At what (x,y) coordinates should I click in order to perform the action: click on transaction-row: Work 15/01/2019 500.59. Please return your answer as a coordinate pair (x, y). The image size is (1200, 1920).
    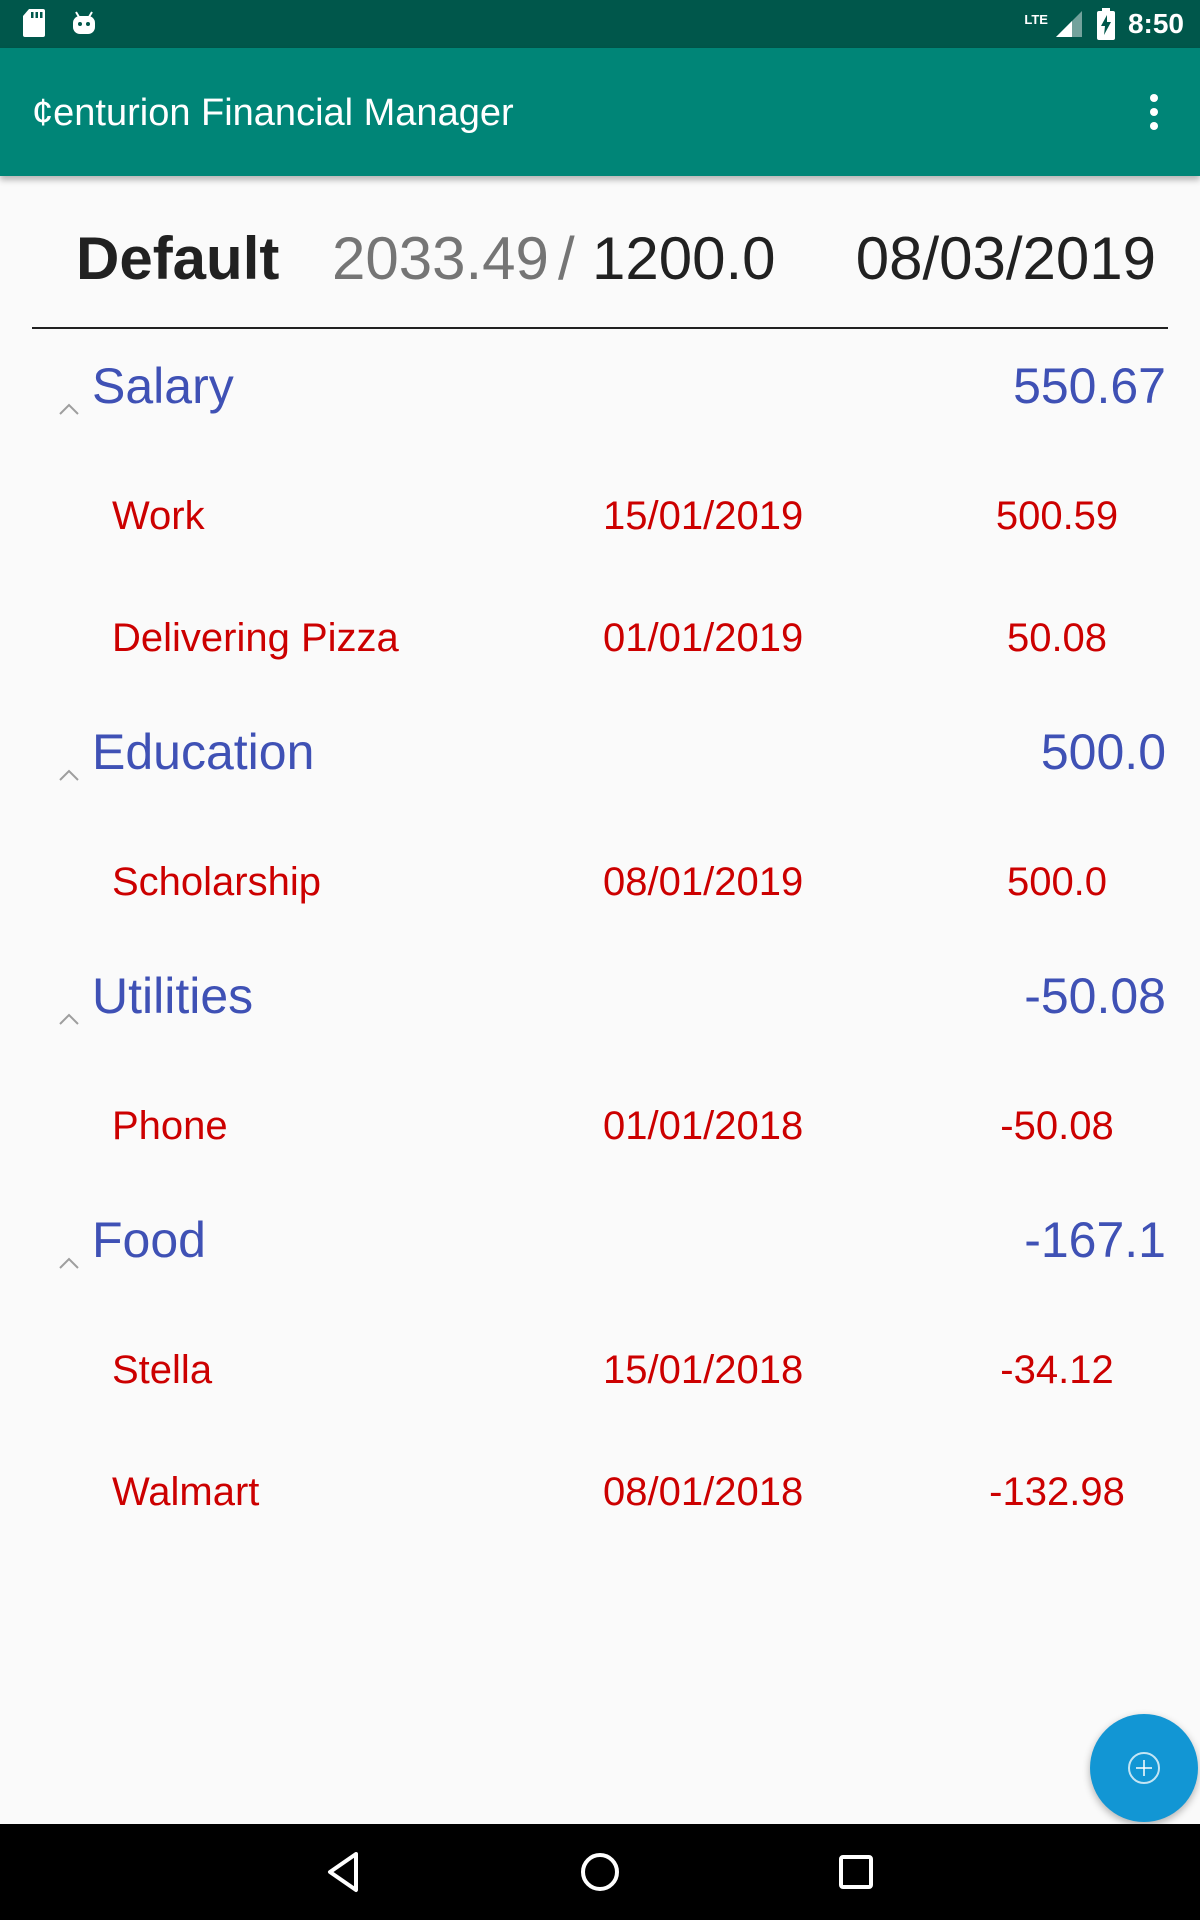
    Looking at the image, I should click on (600, 523).